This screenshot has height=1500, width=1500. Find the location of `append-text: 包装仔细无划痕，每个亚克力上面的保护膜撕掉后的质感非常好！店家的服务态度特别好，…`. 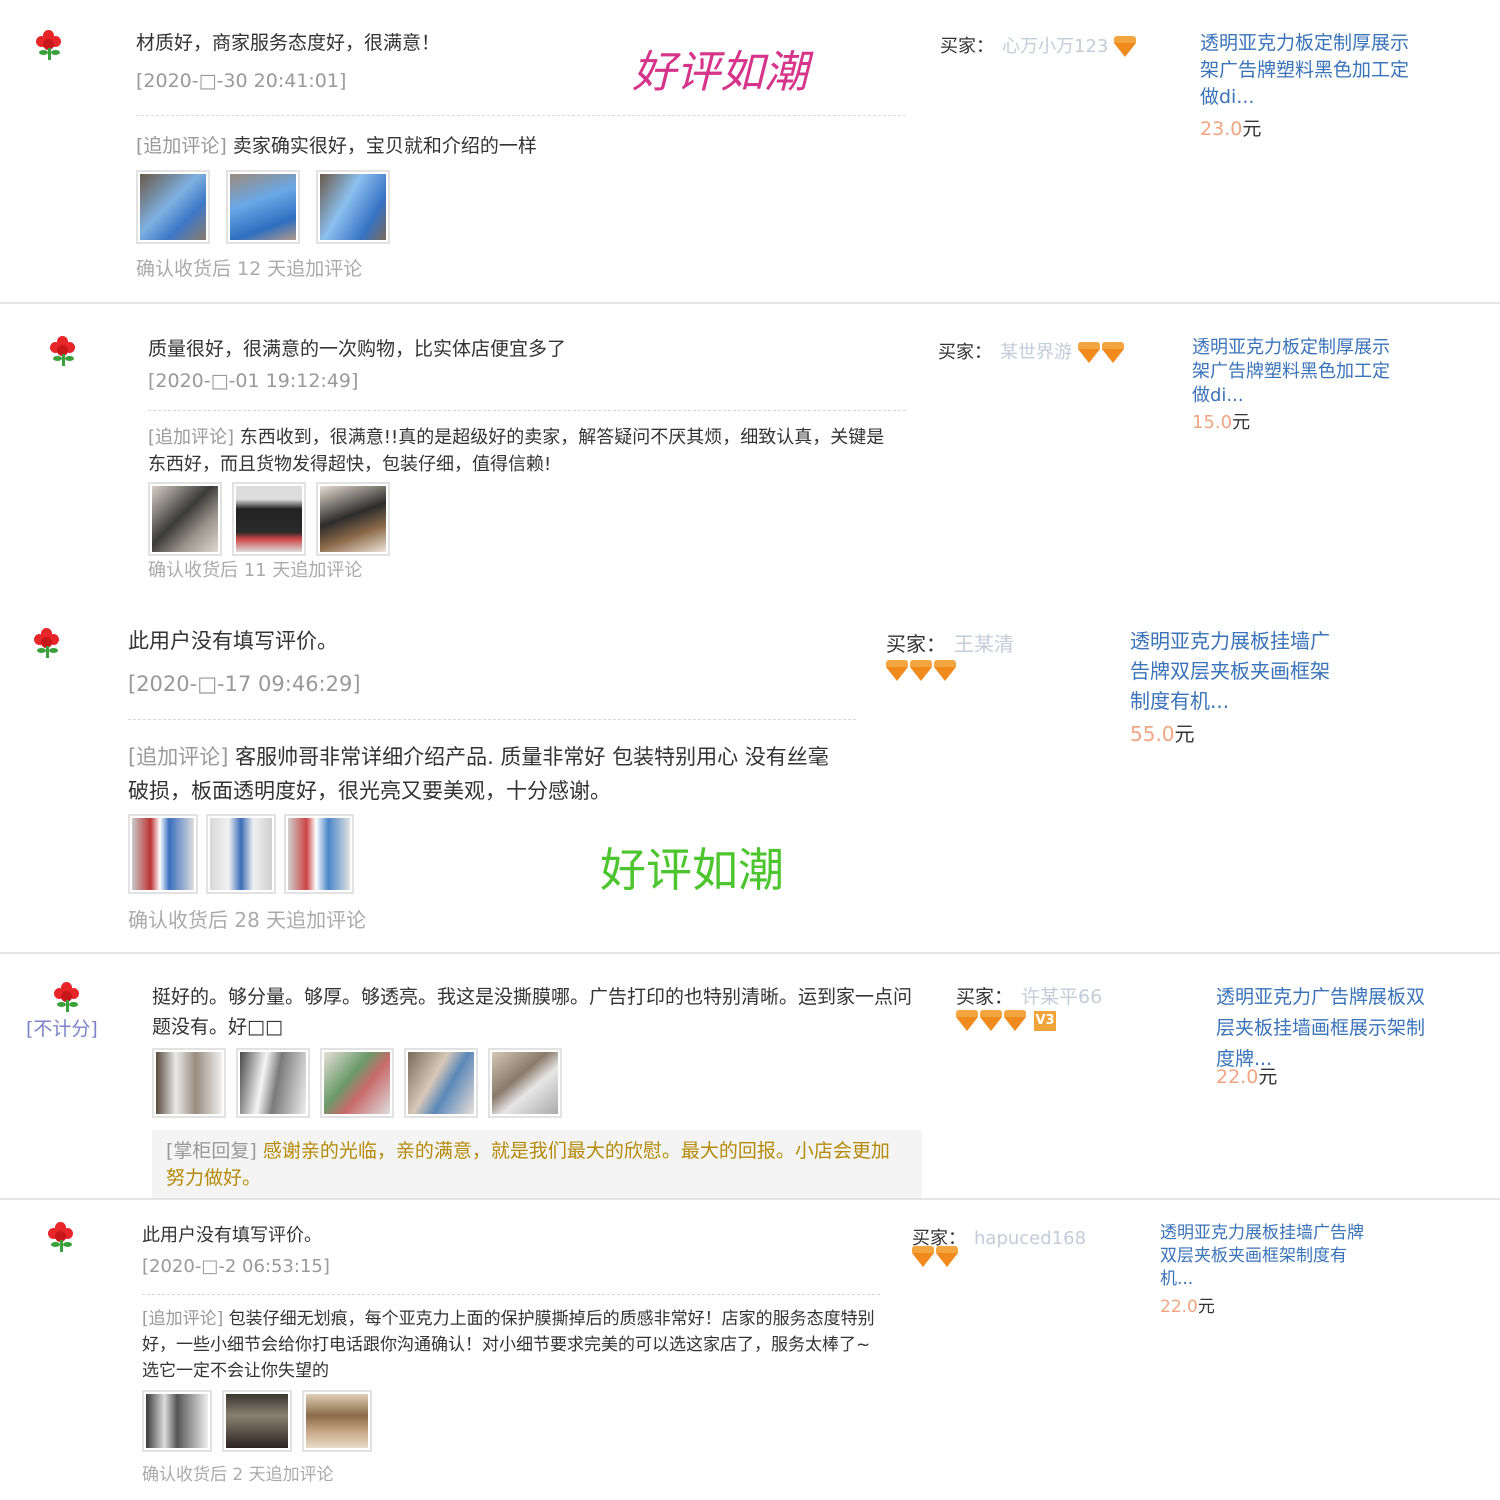

append-text: 包装仔细无划痕，每个亚克力上面的保护膜撕掉后的质感非常好！店家的服务态度特别好，… is located at coordinates (508, 1345).